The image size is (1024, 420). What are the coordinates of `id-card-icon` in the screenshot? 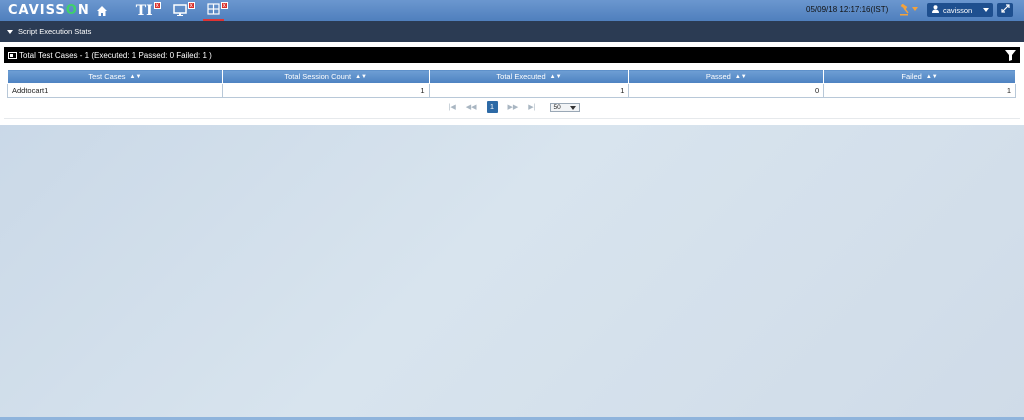 It's located at (12, 55).